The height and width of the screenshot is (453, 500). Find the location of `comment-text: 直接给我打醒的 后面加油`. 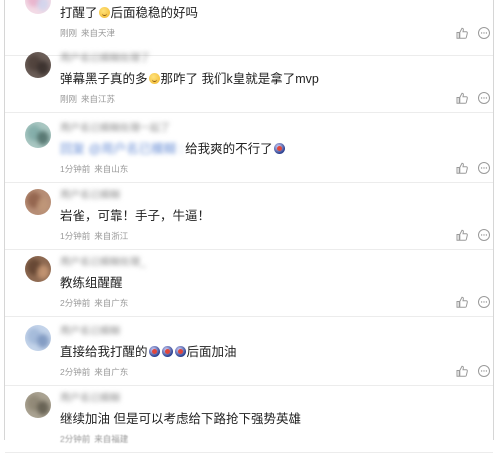

comment-text: 直接给我打醒的 后面加油 is located at coordinates (148, 352).